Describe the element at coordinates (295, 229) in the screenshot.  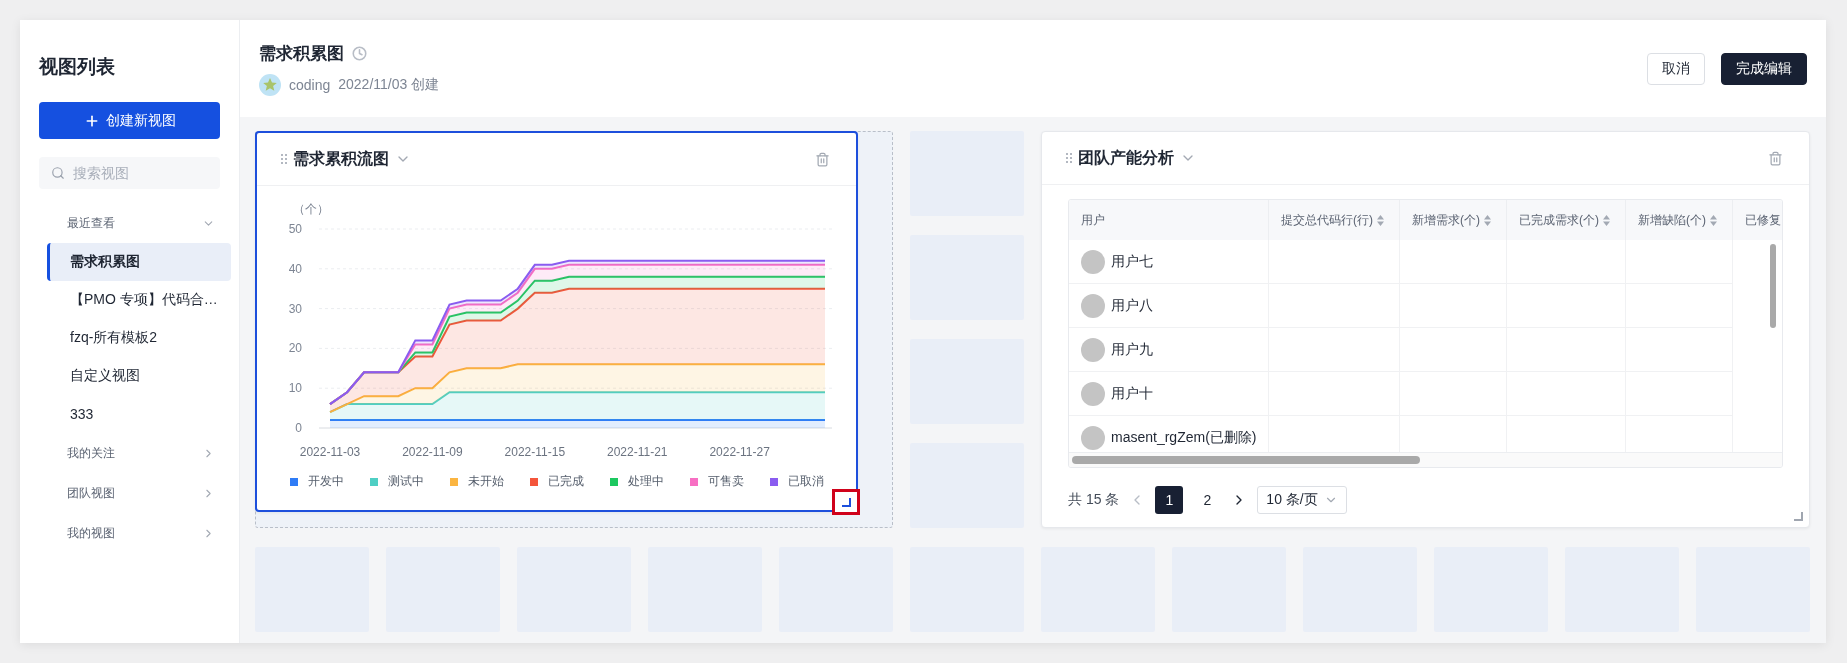
I see `y-tick-label: 50` at that location.